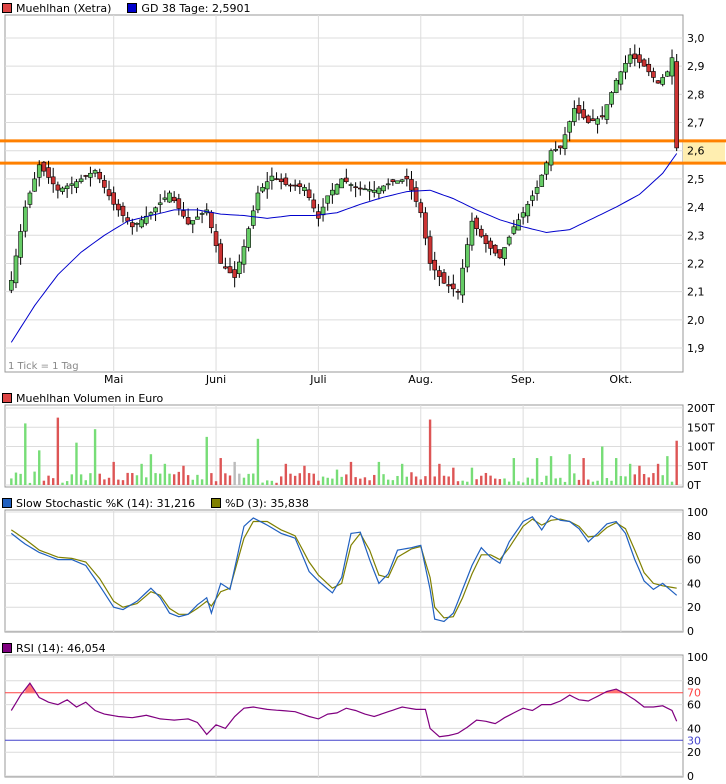  What do you see at coordinates (694, 536) in the screenshot?
I see `stoch-tick-label: 80` at bounding box center [694, 536].